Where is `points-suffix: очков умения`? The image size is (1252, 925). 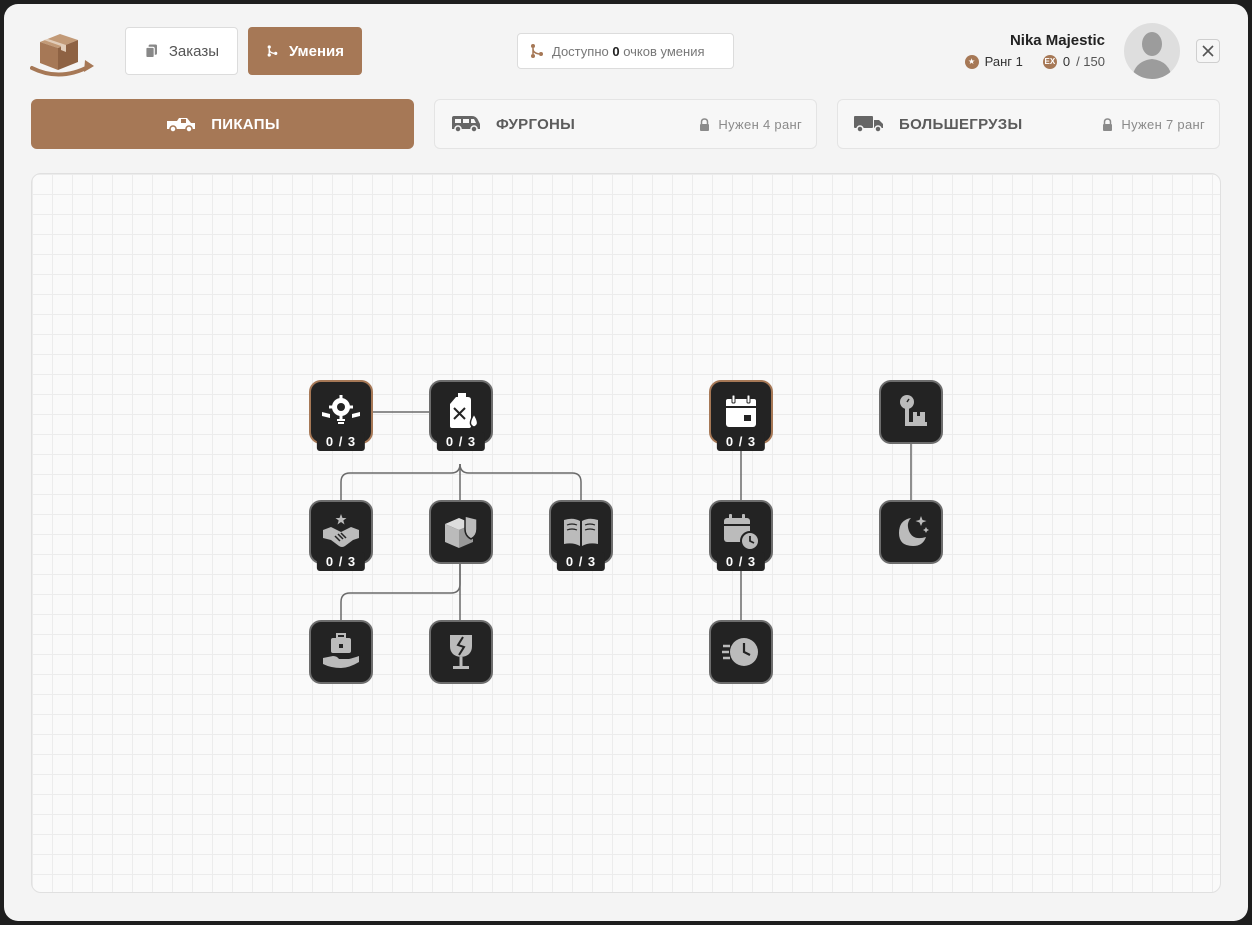
points-suffix: очков умения is located at coordinates (664, 51).